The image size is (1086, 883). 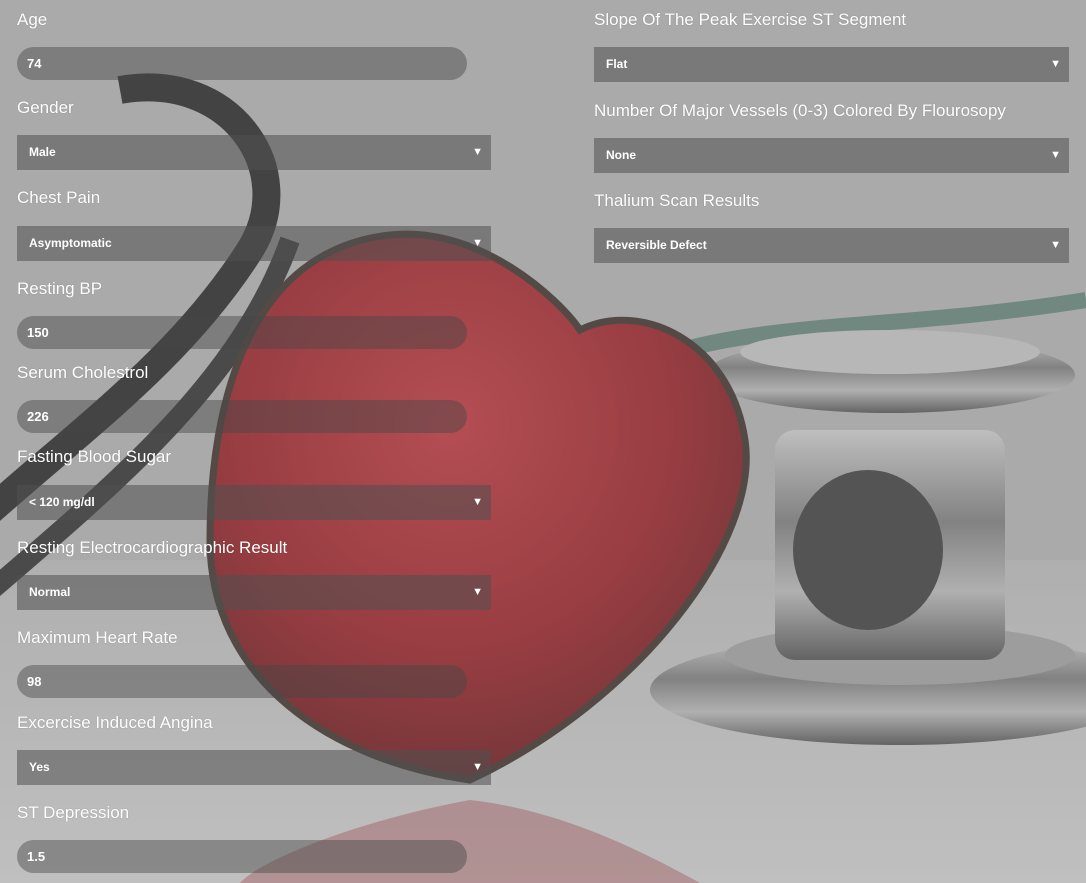 I want to click on gender-label: Gender, so click(x=45, y=107).